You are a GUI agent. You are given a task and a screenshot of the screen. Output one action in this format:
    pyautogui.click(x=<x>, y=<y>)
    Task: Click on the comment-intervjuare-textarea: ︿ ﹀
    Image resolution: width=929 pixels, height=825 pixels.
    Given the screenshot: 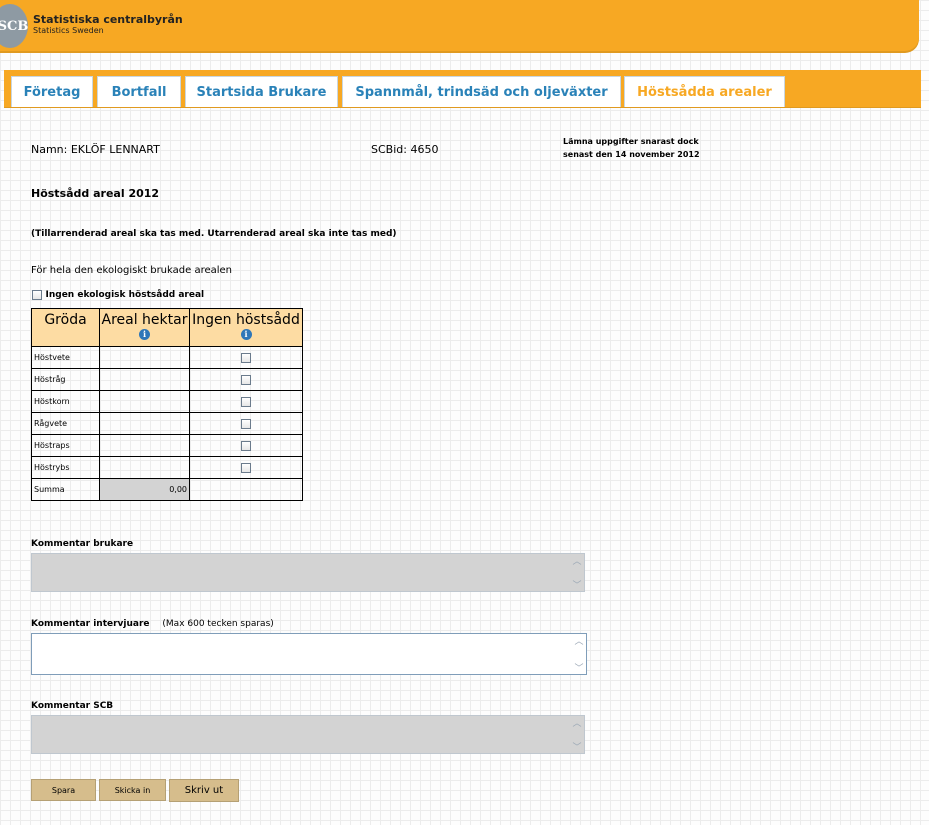 What is the action you would take?
    pyautogui.click(x=309, y=654)
    